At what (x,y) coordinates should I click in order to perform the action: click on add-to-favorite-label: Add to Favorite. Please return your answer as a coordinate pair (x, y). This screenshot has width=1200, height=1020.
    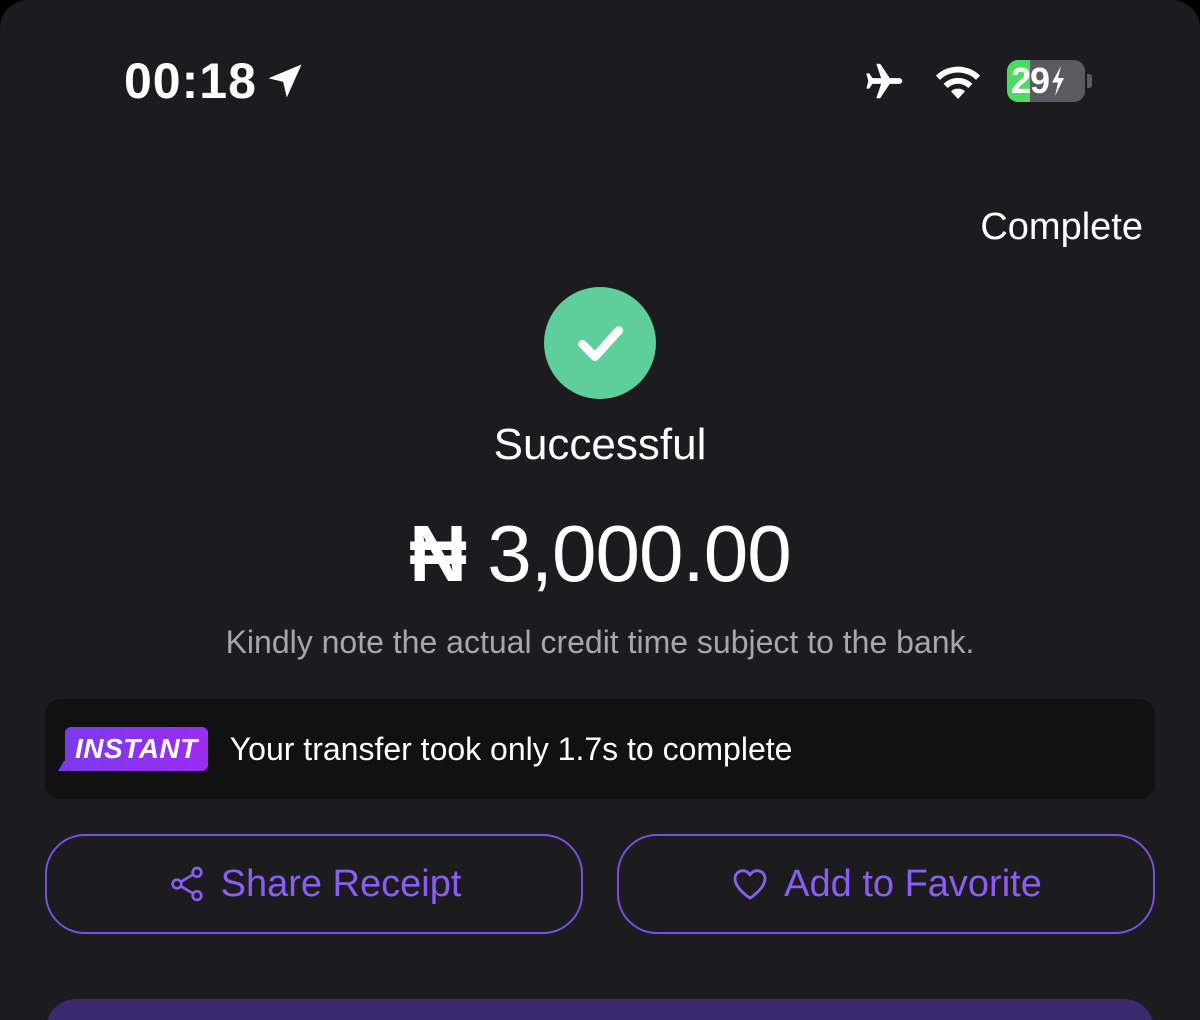
    Looking at the image, I should click on (913, 883).